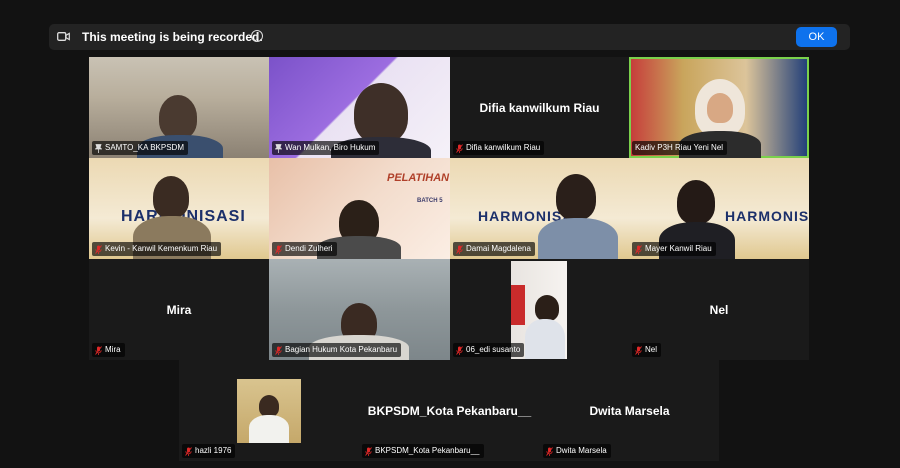 This screenshot has width=900, height=468. Describe the element at coordinates (213, 450) in the screenshot. I see `participant-name: hazli 1976` at that location.